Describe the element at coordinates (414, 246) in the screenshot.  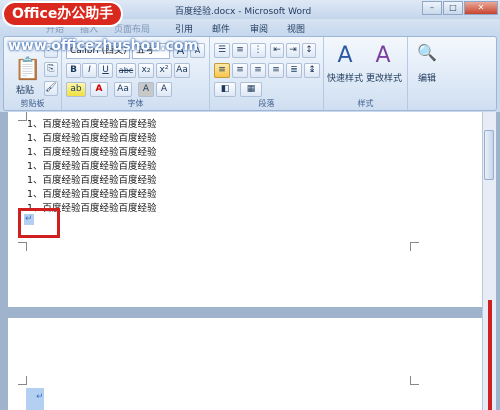
I see `page-corner-bottom-right` at that location.